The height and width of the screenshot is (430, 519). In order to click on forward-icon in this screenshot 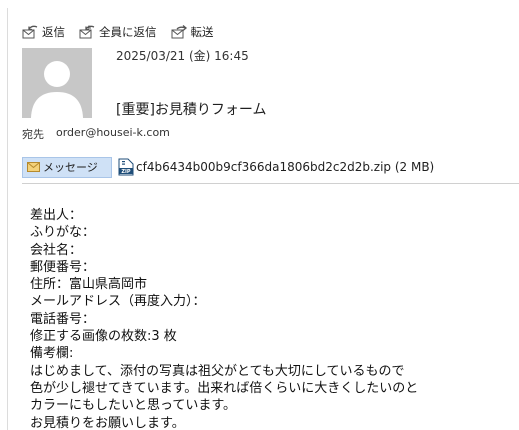, I will do `click(179, 31)`.